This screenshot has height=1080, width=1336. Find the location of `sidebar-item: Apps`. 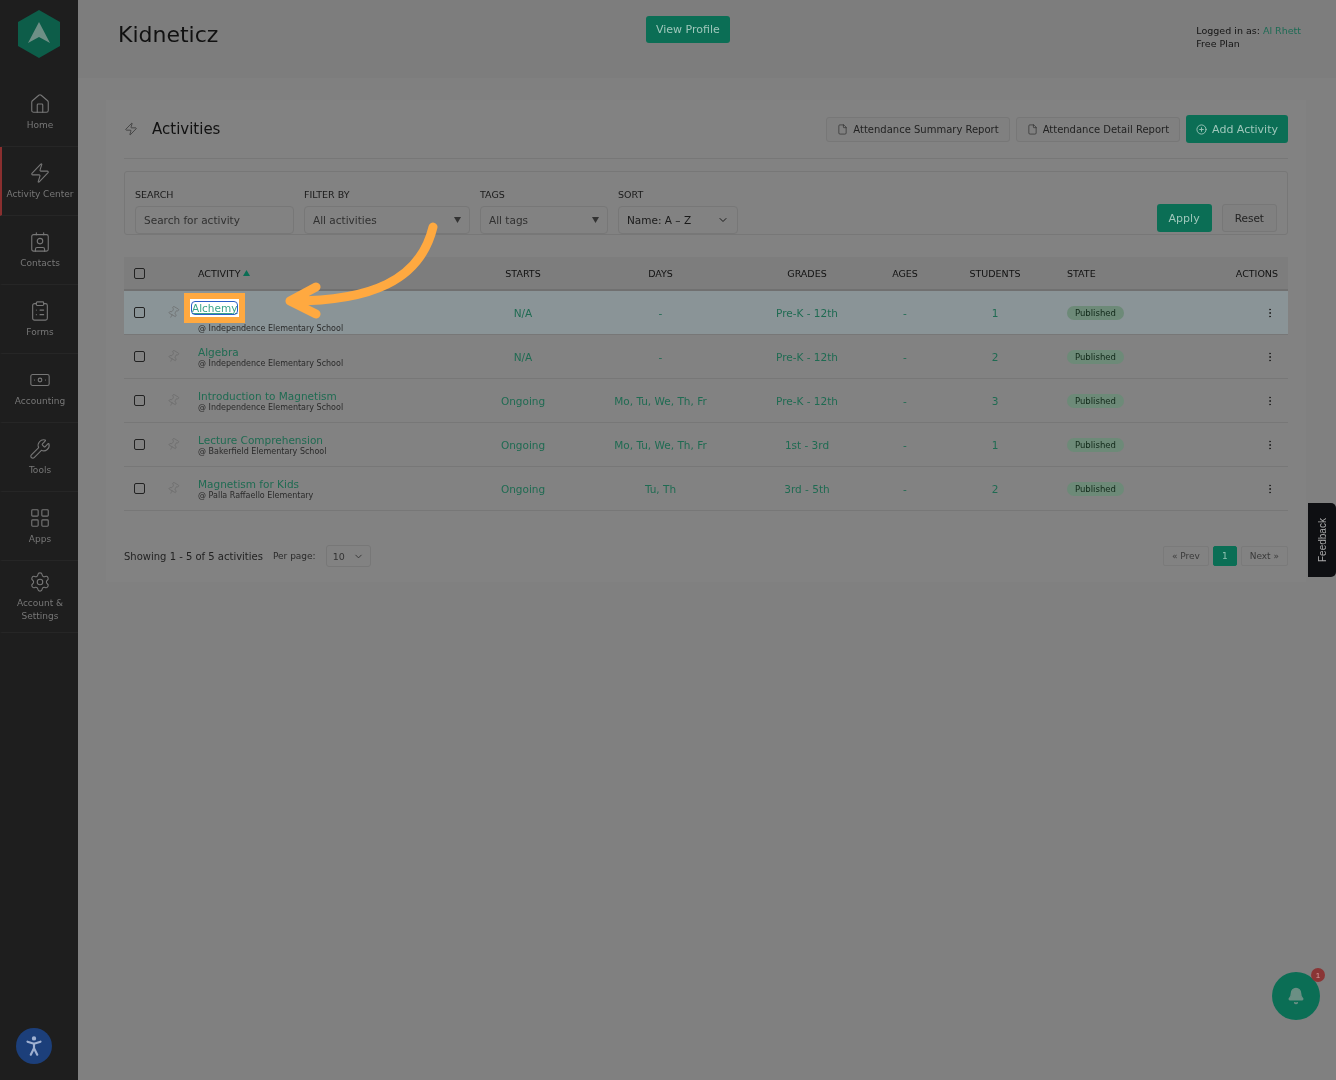

sidebar-item: Apps is located at coordinates (39, 526).